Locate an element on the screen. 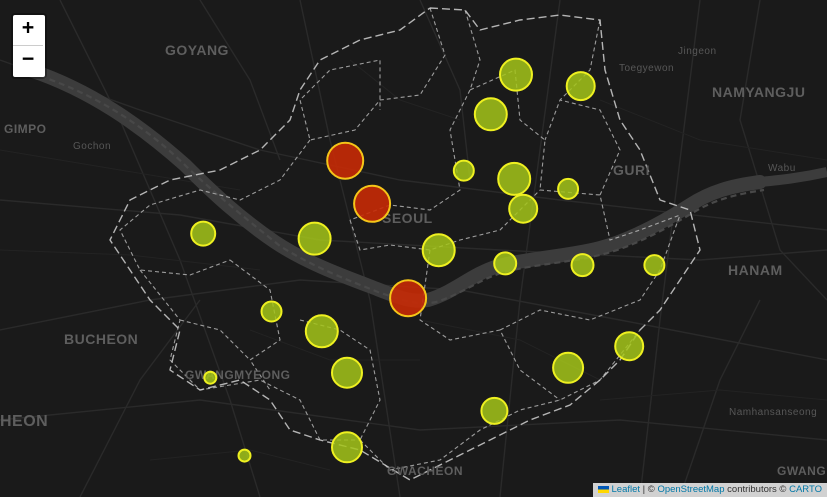 The width and height of the screenshot is (827, 497). marker-medium-m6 is located at coordinates (514, 178).